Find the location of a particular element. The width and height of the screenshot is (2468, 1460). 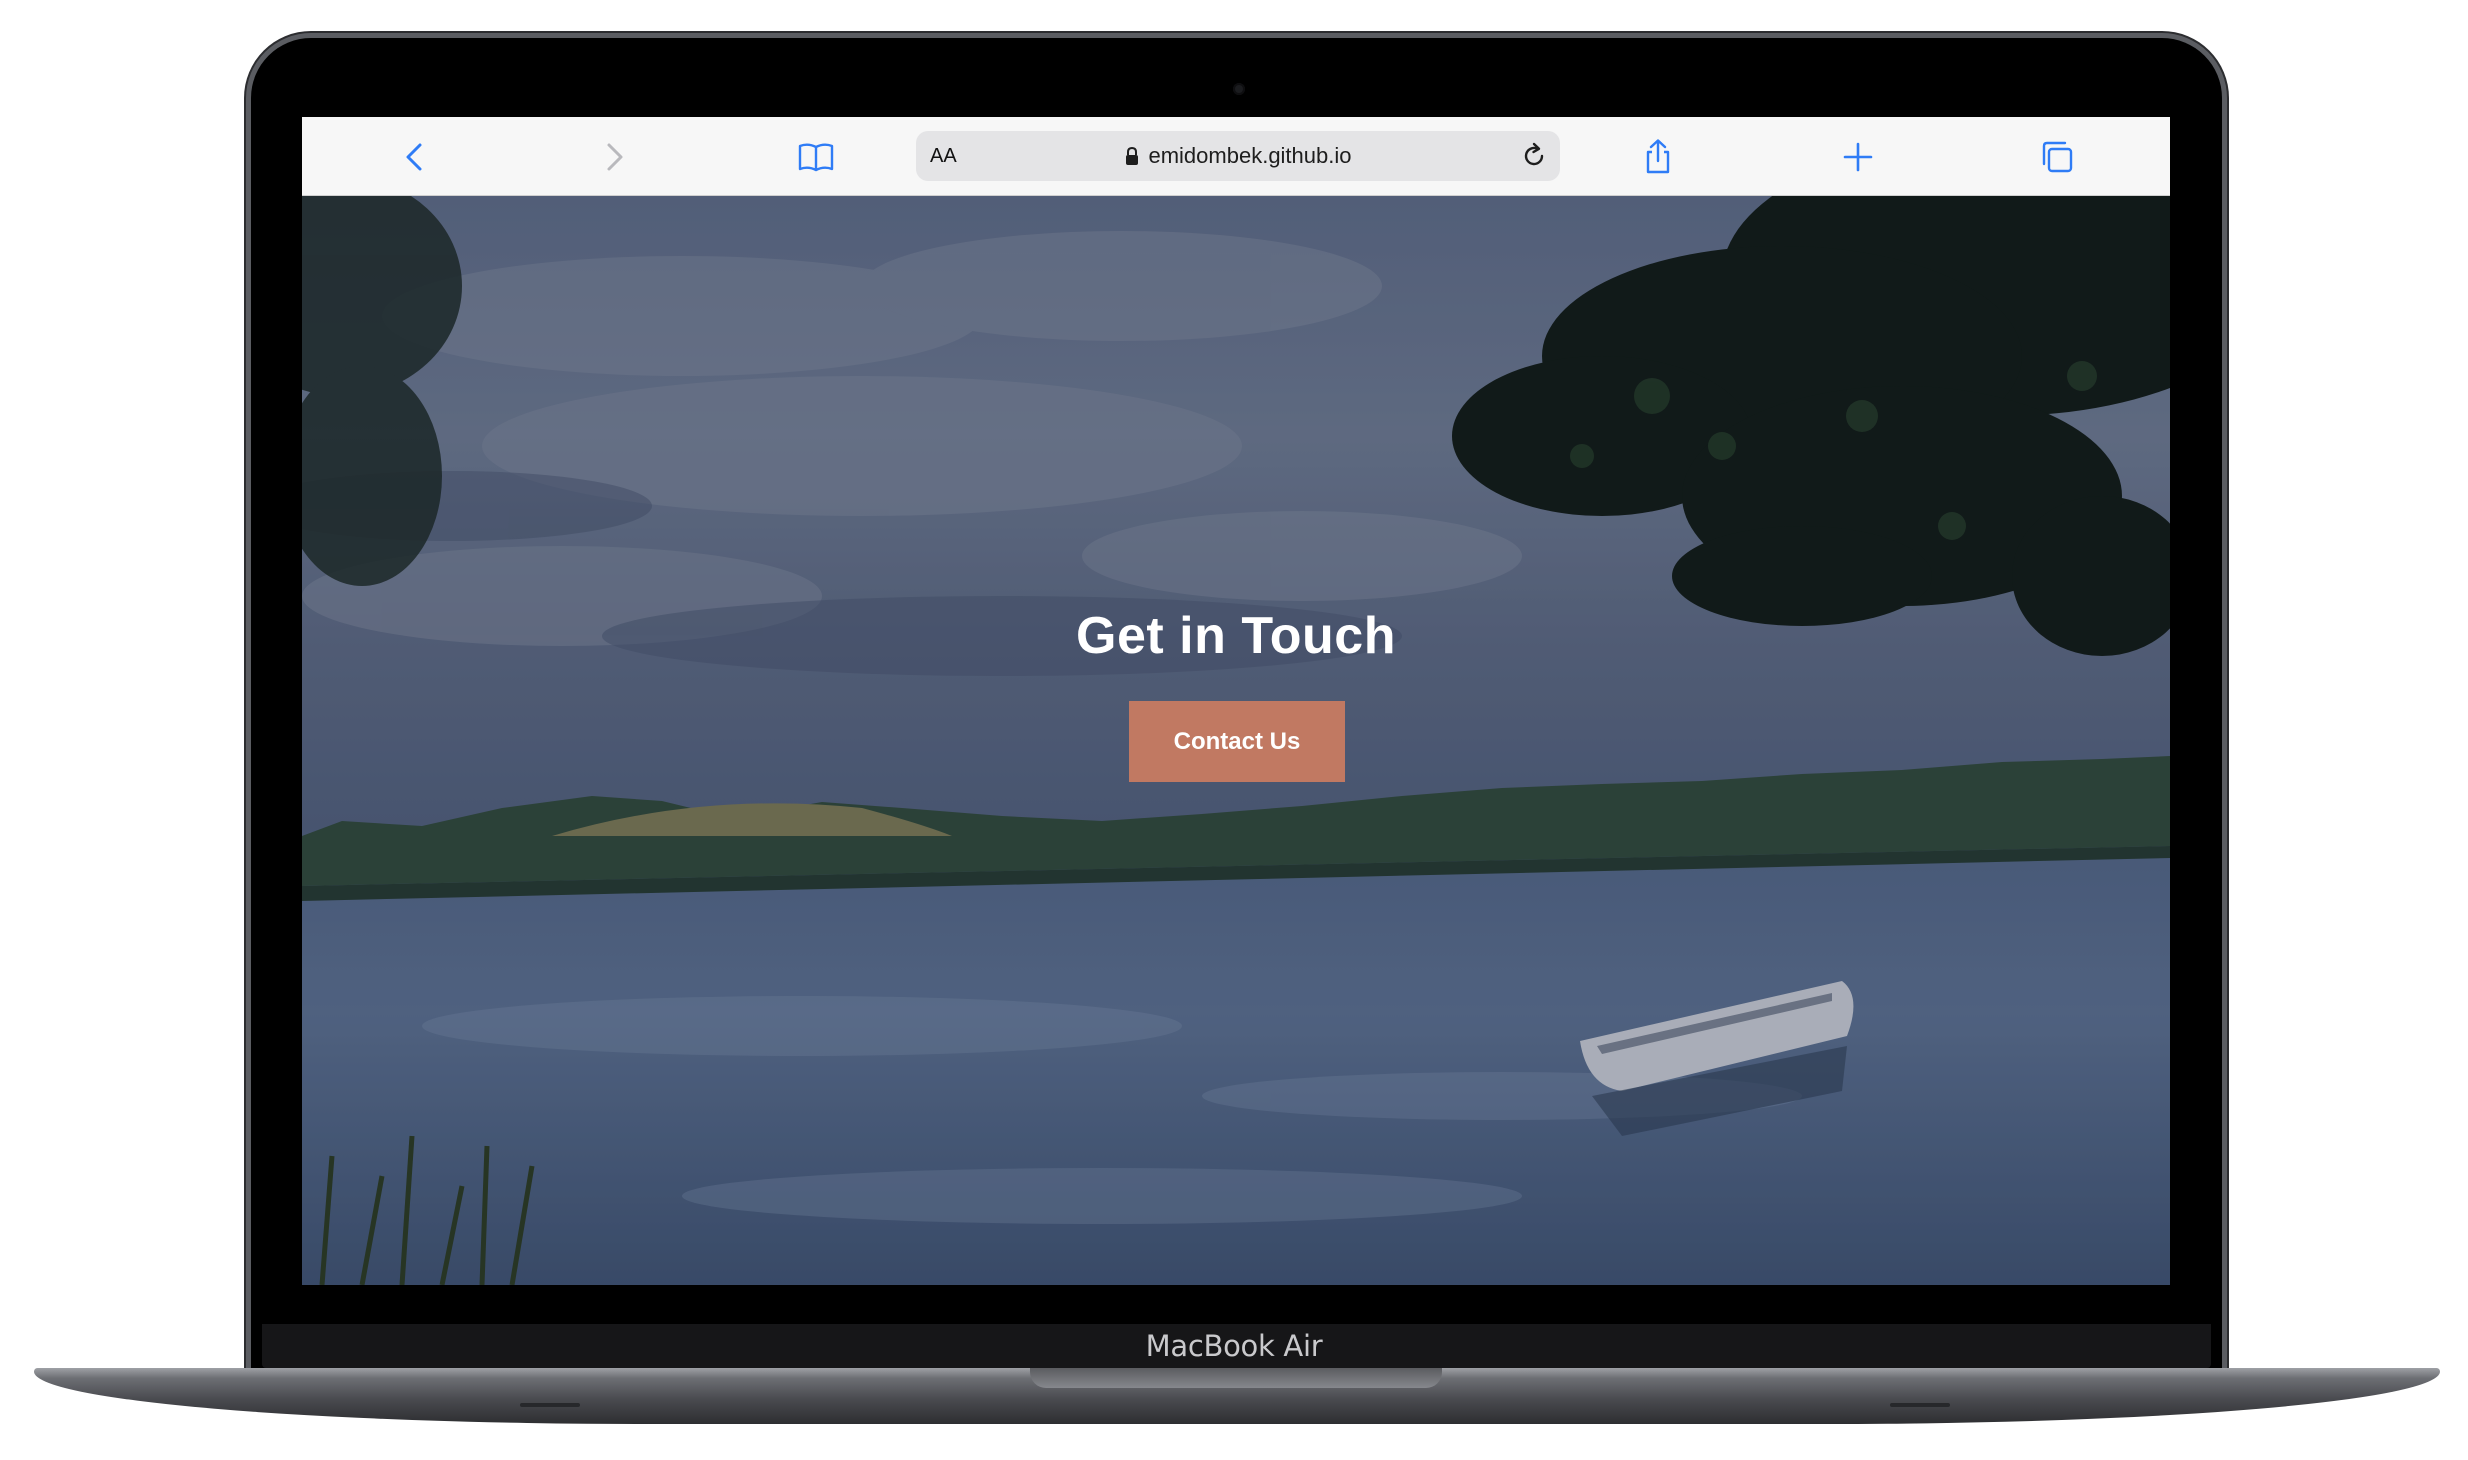

lock-icon is located at coordinates (1132, 155).